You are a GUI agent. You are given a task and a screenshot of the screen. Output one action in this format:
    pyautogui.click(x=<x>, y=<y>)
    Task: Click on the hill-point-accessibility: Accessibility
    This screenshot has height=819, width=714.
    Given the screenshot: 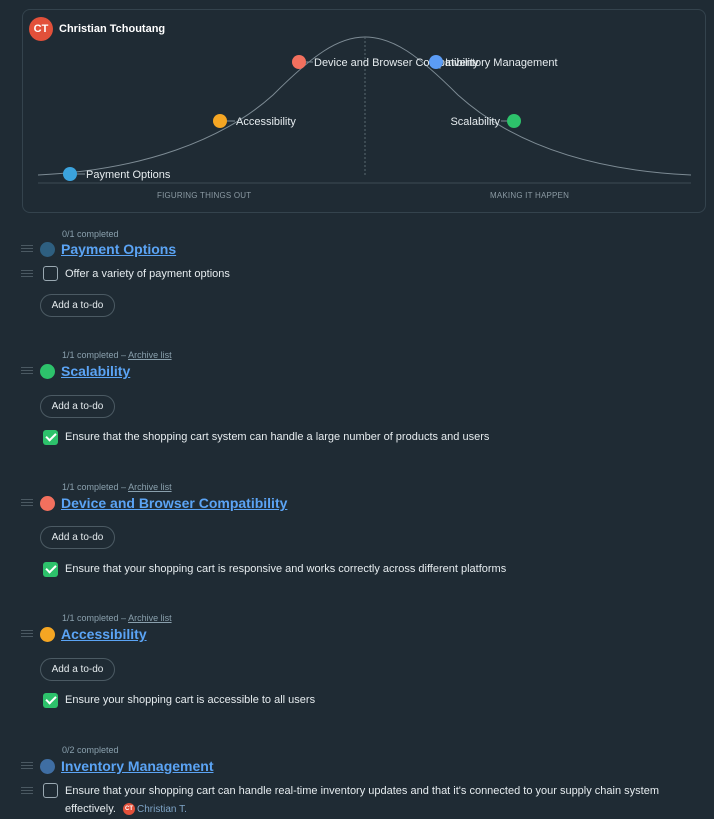 What is the action you would take?
    pyautogui.click(x=254, y=121)
    